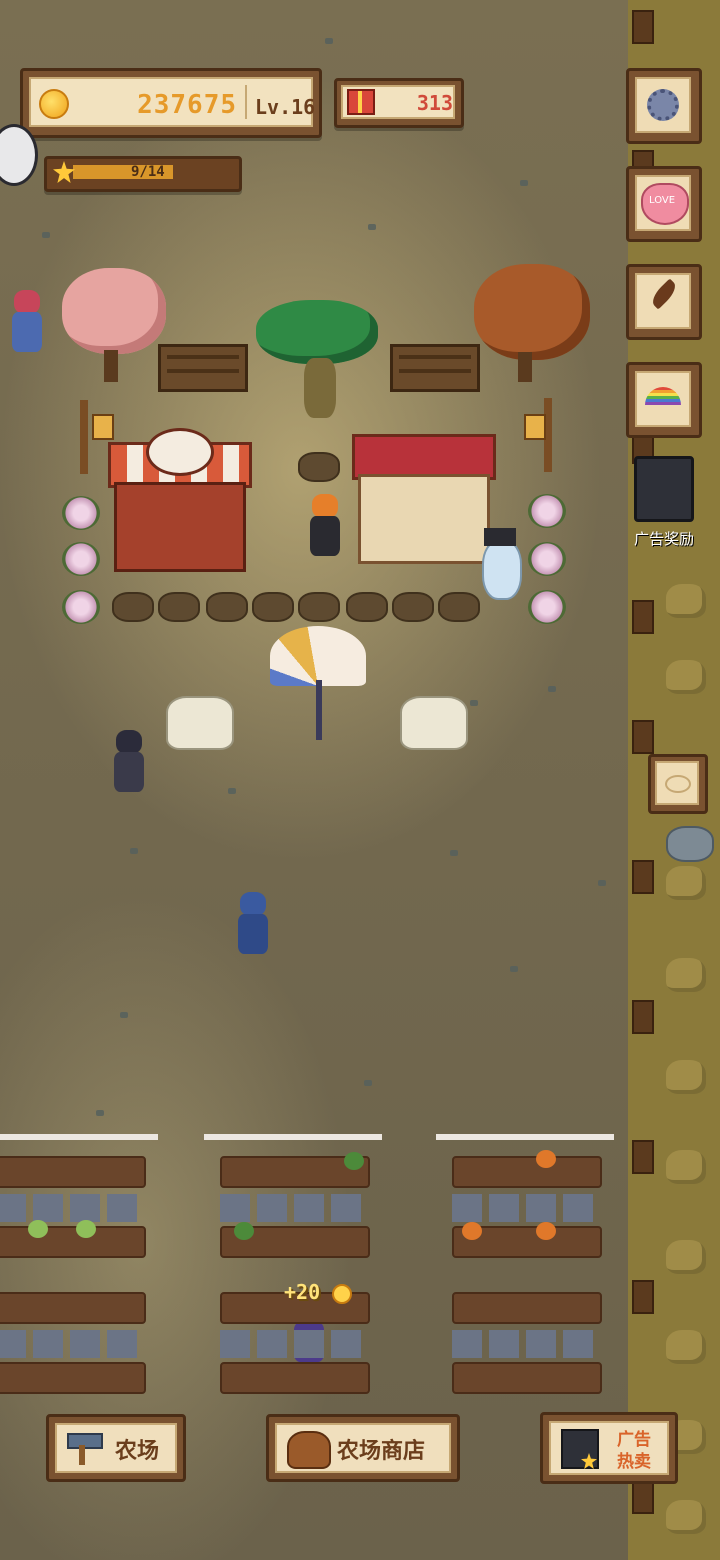 Image resolution: width=720 pixels, height=1560 pixels. What do you see at coordinates (662, 200) in the screenshot?
I see `love-heart-text: LOVE` at bounding box center [662, 200].